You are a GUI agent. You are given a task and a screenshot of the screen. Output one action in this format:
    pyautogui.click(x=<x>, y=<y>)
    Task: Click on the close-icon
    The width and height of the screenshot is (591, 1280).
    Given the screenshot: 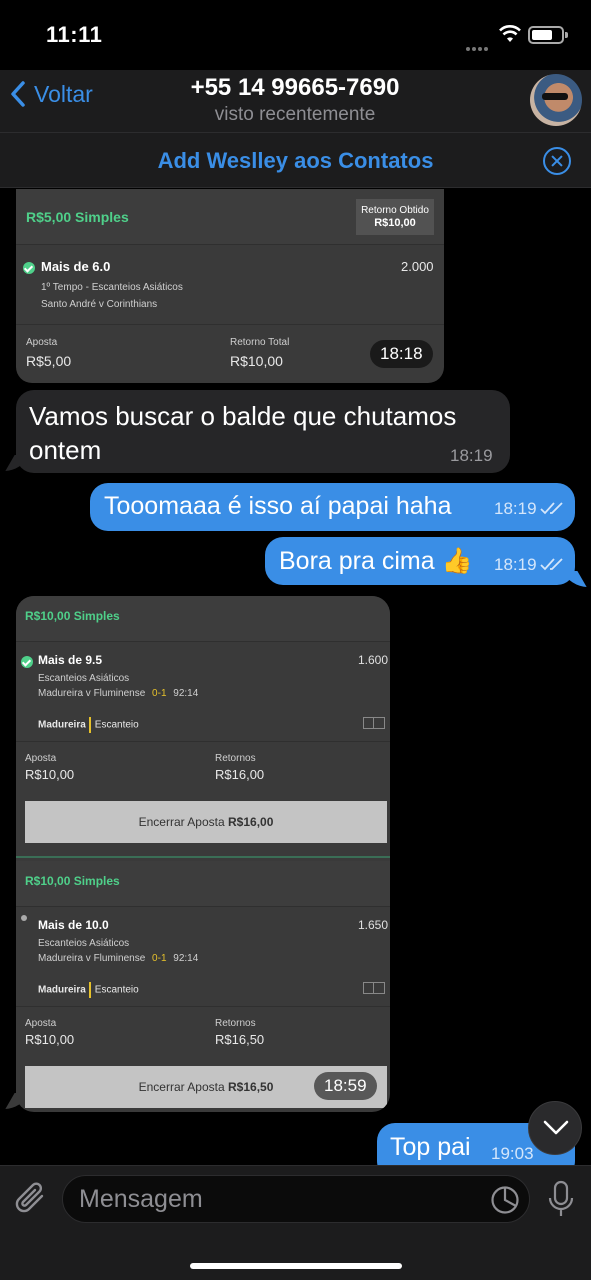 What is the action you would take?
    pyautogui.click(x=557, y=161)
    